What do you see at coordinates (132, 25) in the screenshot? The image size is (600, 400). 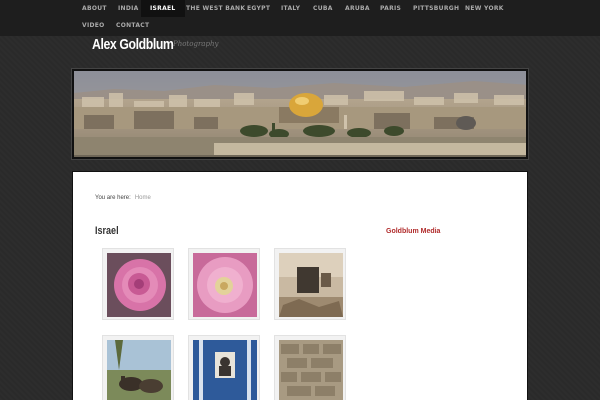 I see `nav-item-contact: CONTACT` at bounding box center [132, 25].